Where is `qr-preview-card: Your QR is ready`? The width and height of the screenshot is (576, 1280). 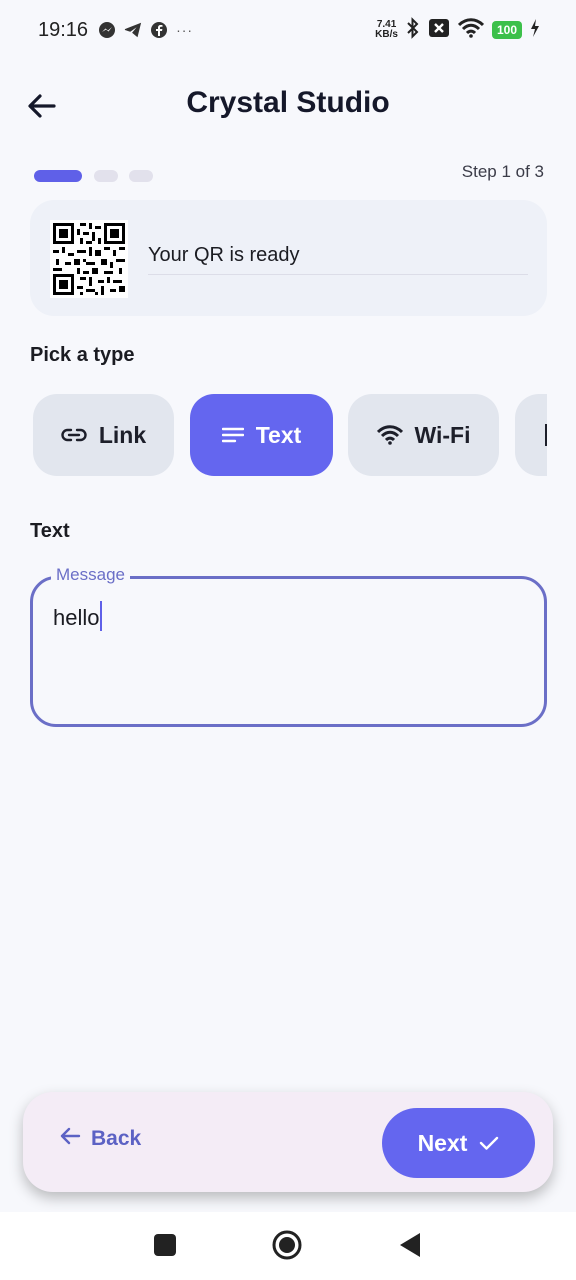 qr-preview-card: Your QR is ready is located at coordinates (288, 258).